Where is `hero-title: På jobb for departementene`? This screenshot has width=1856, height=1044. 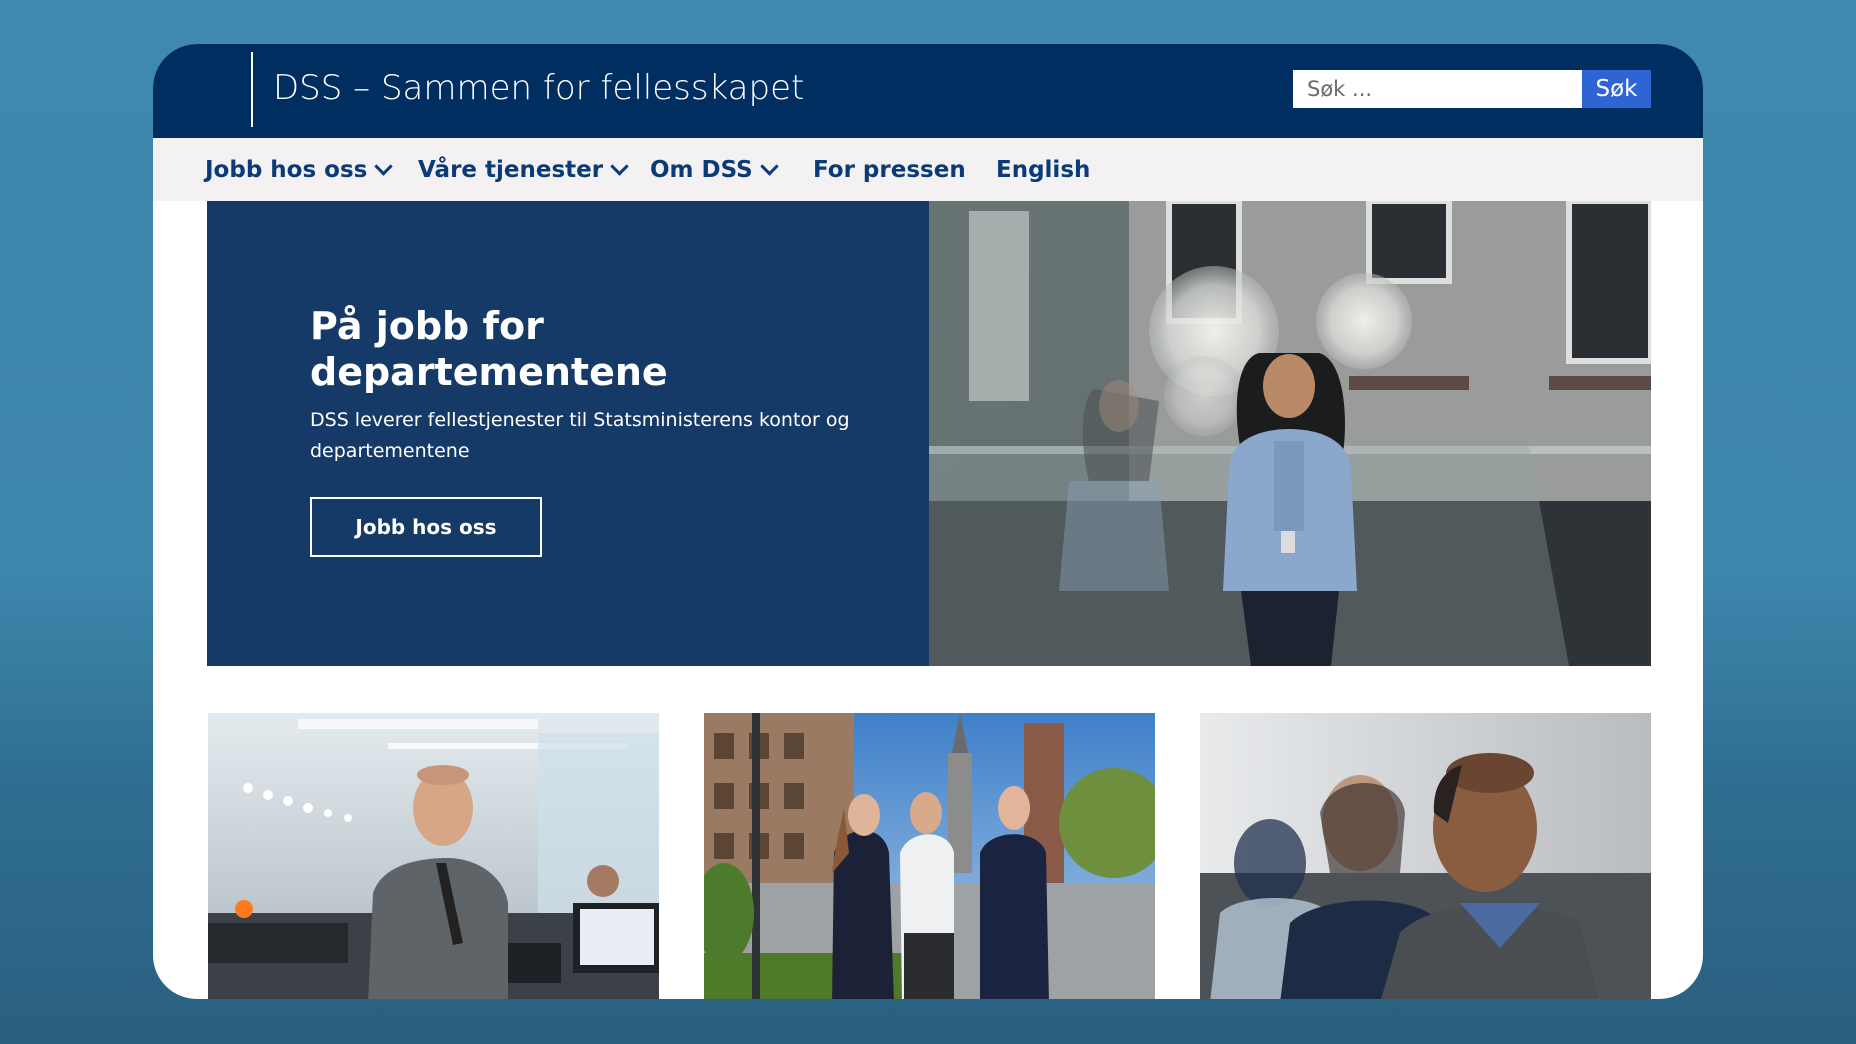 hero-title: På jobb for departementene is located at coordinates (489, 349).